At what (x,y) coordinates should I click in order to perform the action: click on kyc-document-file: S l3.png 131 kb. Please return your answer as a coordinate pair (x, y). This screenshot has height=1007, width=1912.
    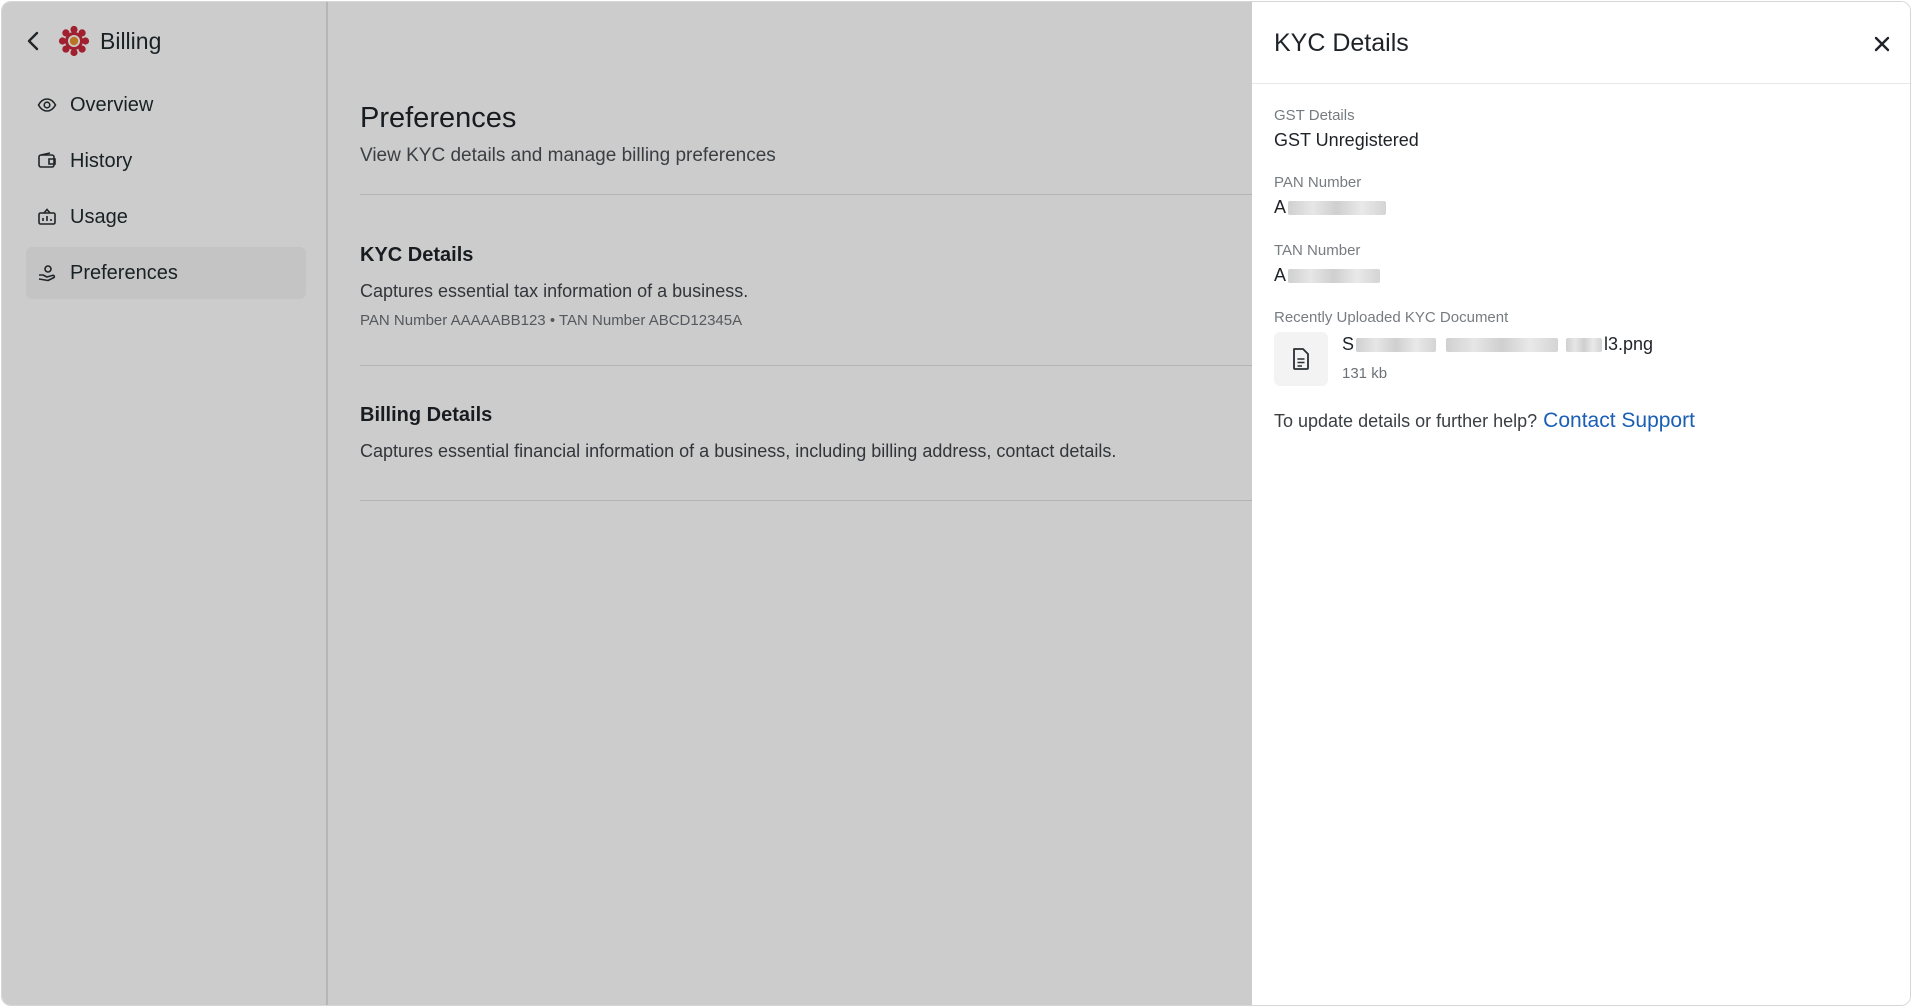
    Looking at the image, I should click on (1463, 359).